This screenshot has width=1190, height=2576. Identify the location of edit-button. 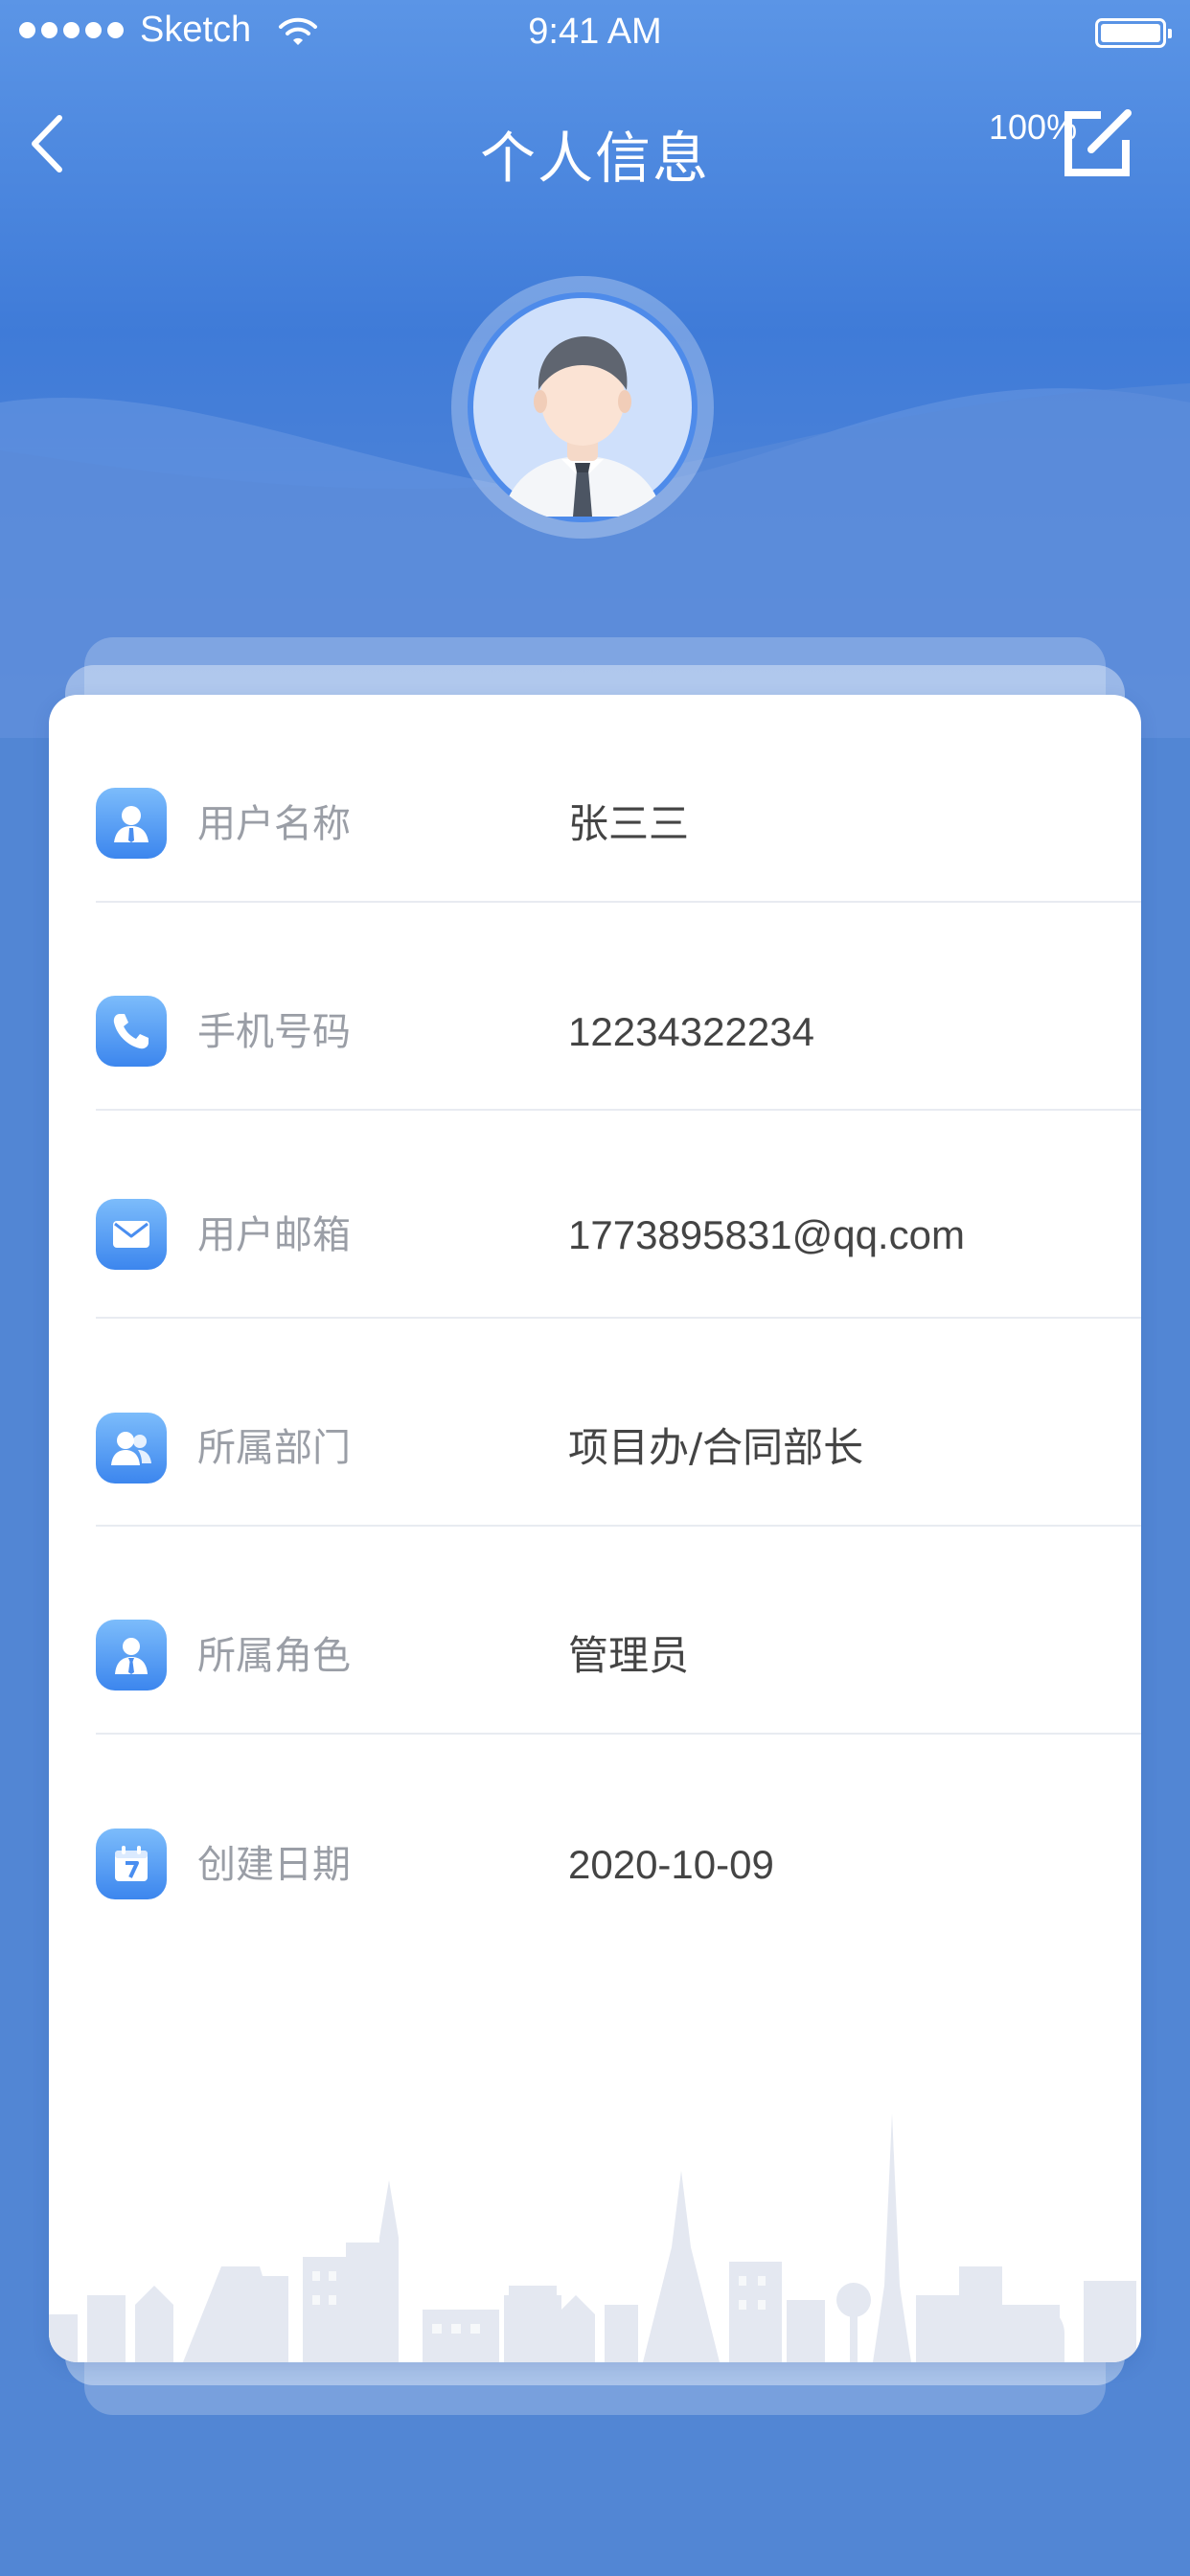
(1097, 143).